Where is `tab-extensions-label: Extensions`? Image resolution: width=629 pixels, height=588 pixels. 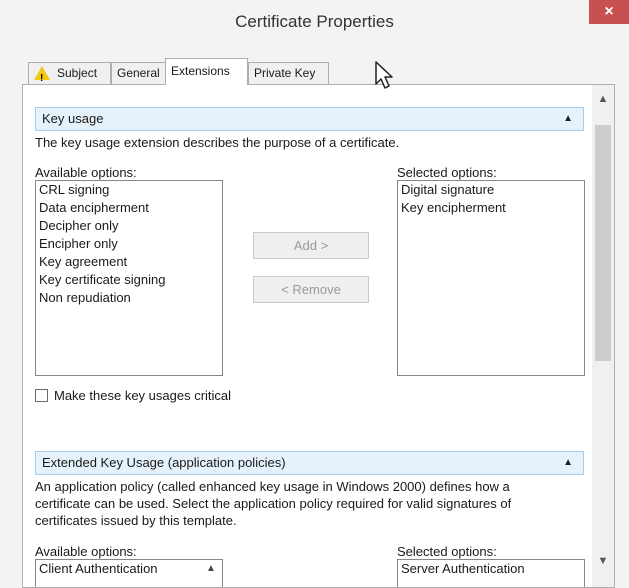
tab-extensions-label: Extensions is located at coordinates (200, 71).